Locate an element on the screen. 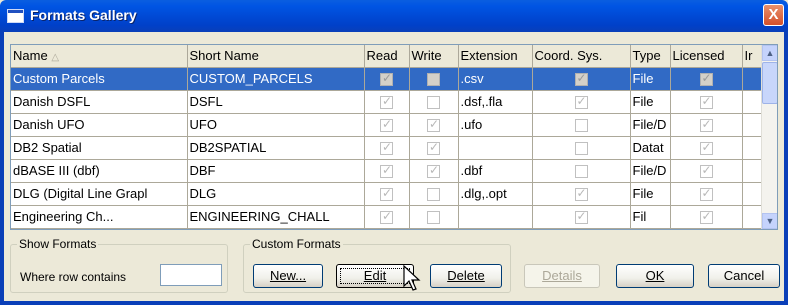 This screenshot has width=788, height=305. where-row-contains-label: Where row contains is located at coordinates (73, 277).